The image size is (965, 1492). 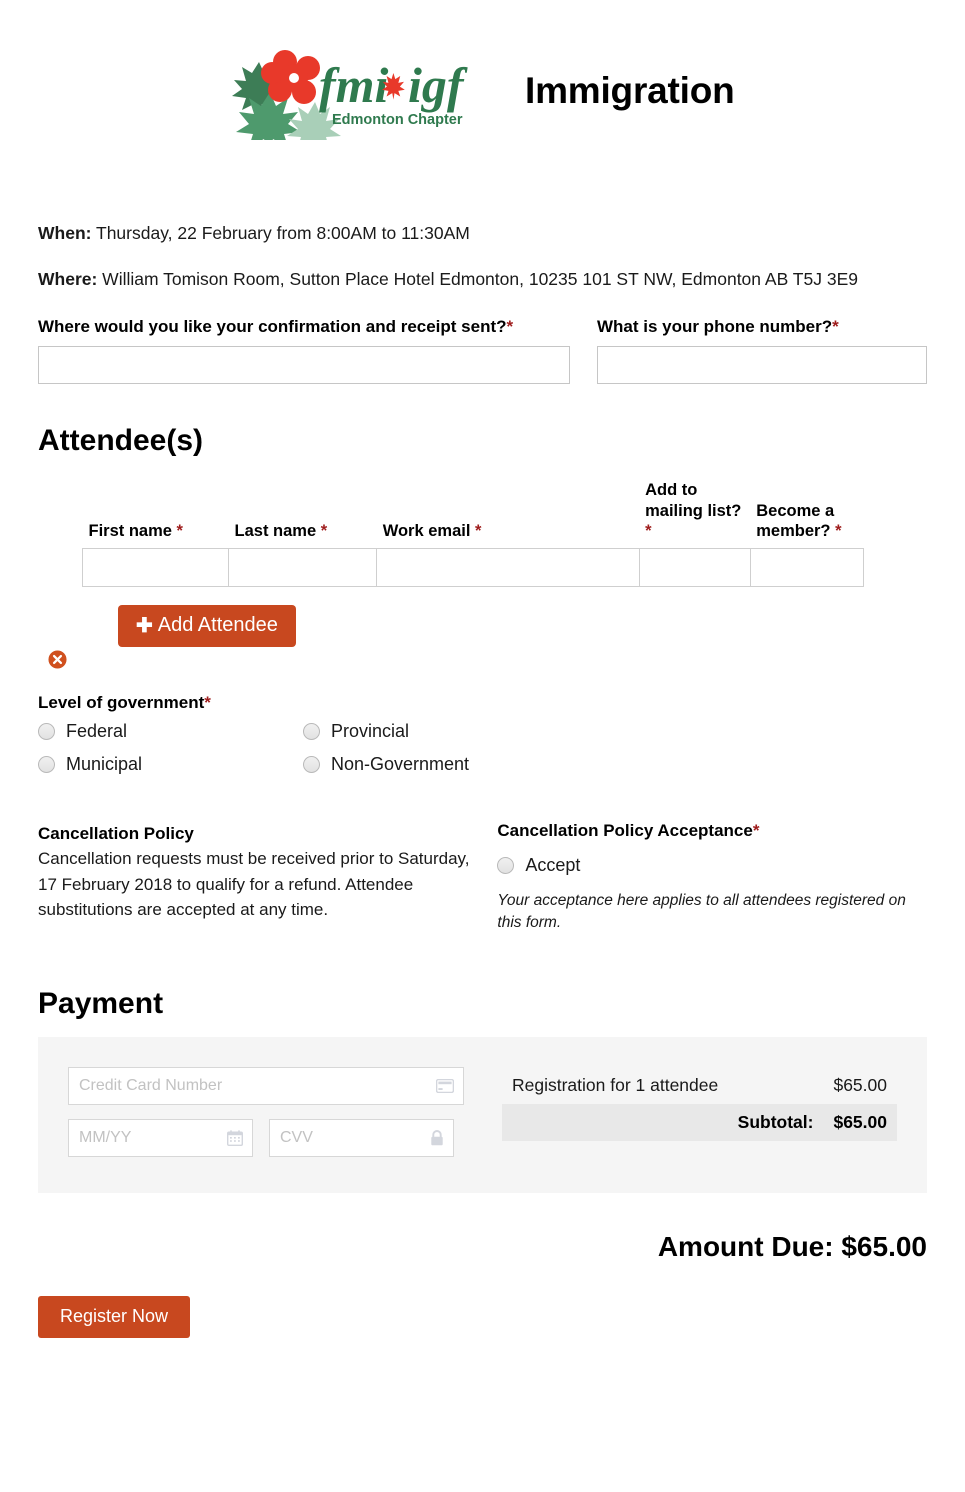 What do you see at coordinates (553, 864) in the screenshot?
I see `radio-label: Accept` at bounding box center [553, 864].